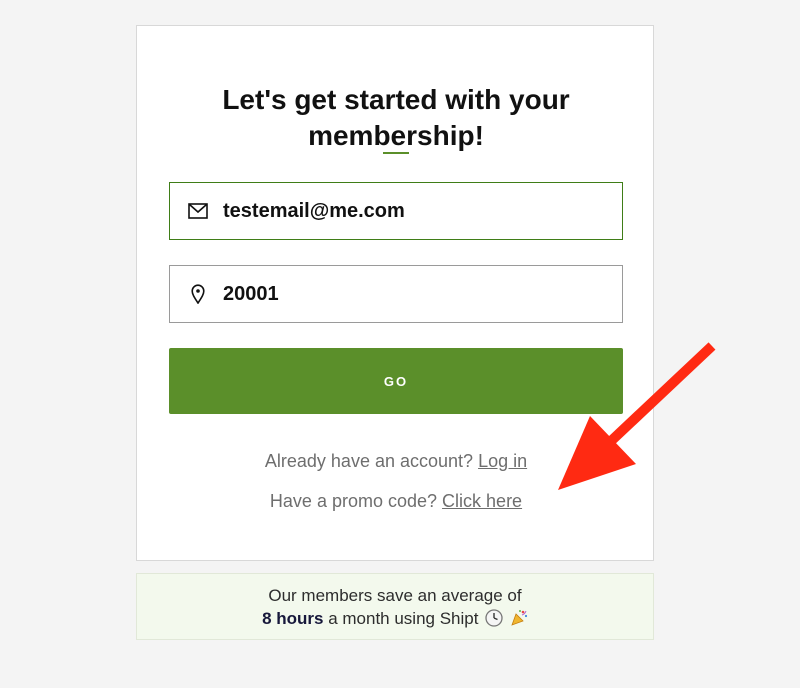  I want to click on banner-line-2-text: a month using Shipt, so click(403, 618).